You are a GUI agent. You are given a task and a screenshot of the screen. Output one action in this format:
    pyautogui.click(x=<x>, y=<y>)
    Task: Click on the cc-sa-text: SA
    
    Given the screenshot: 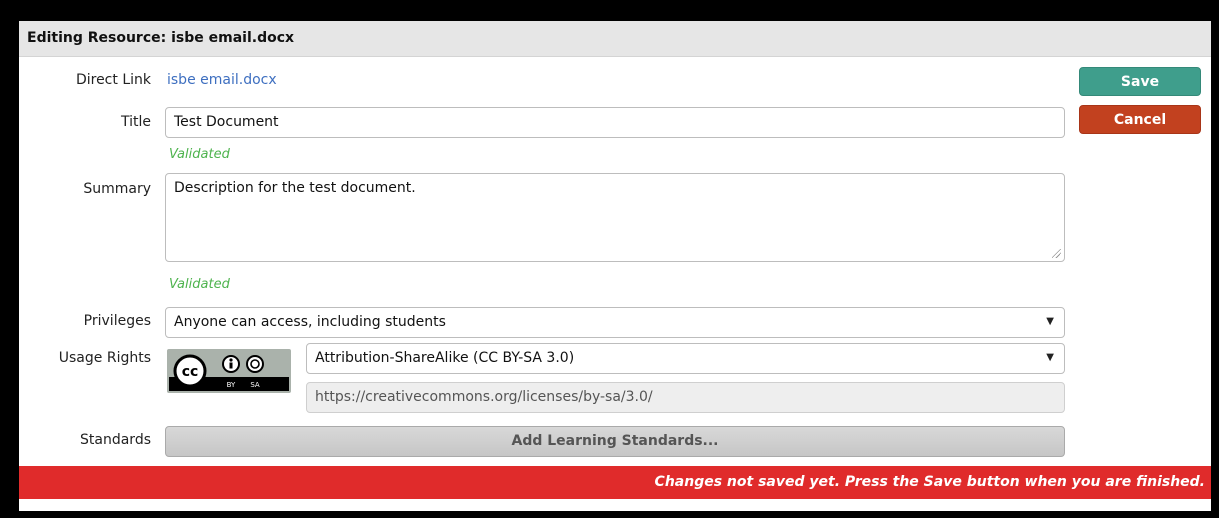 What is the action you would take?
    pyautogui.click(x=255, y=385)
    